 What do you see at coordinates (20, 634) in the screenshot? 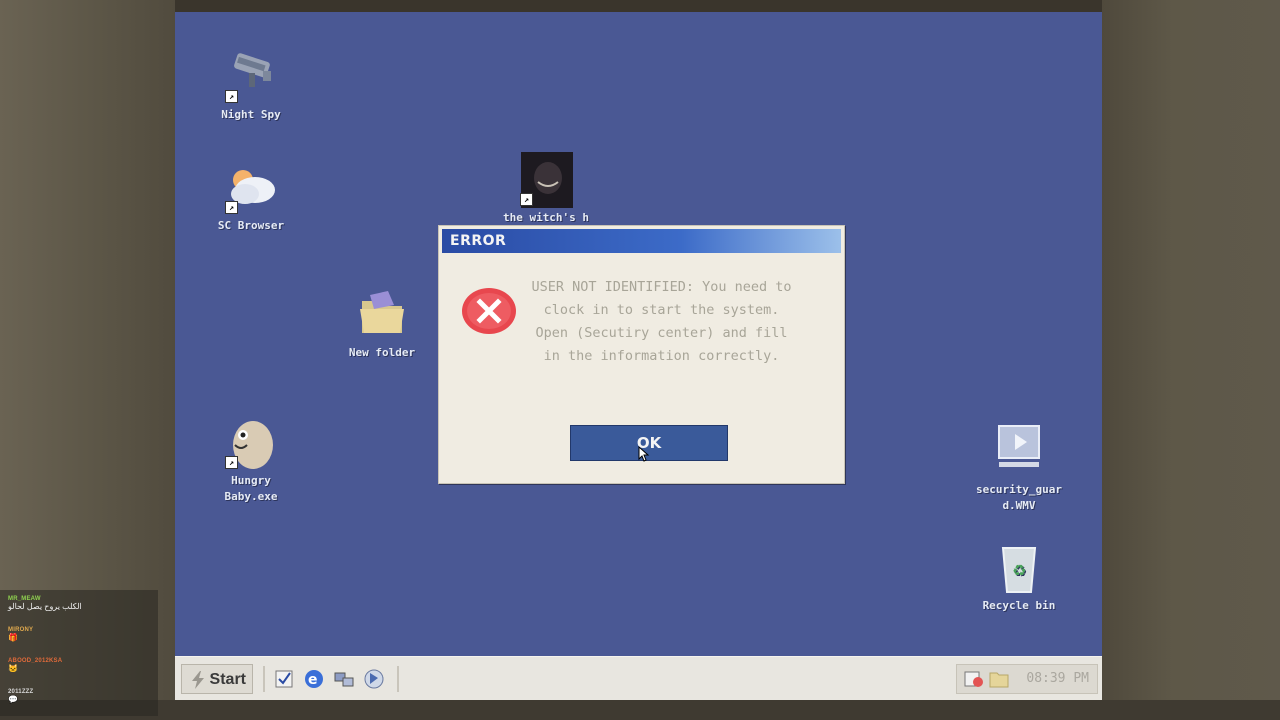
I see `chat-message: MIRONY 🎁` at bounding box center [20, 634].